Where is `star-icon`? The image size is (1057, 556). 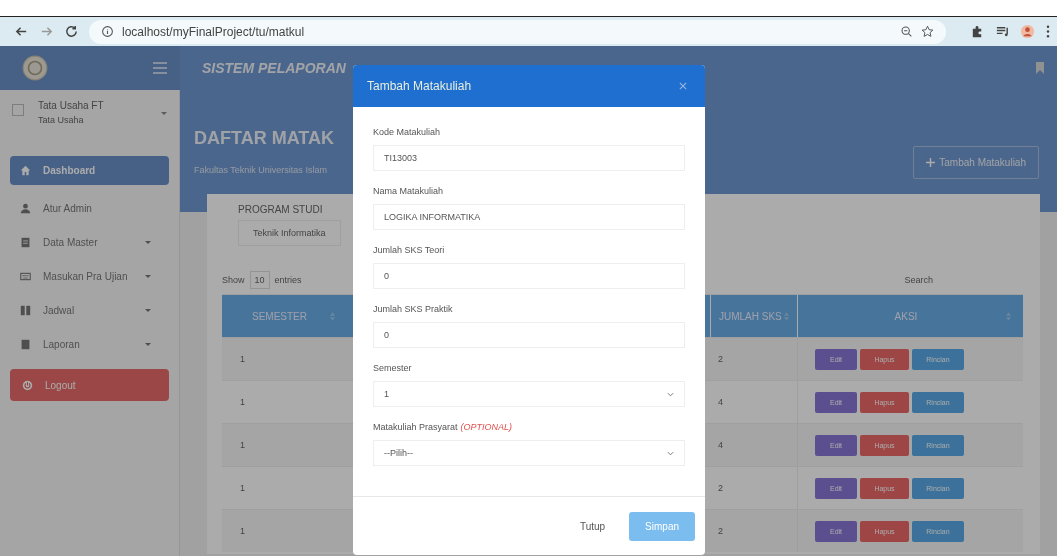 star-icon is located at coordinates (927, 31).